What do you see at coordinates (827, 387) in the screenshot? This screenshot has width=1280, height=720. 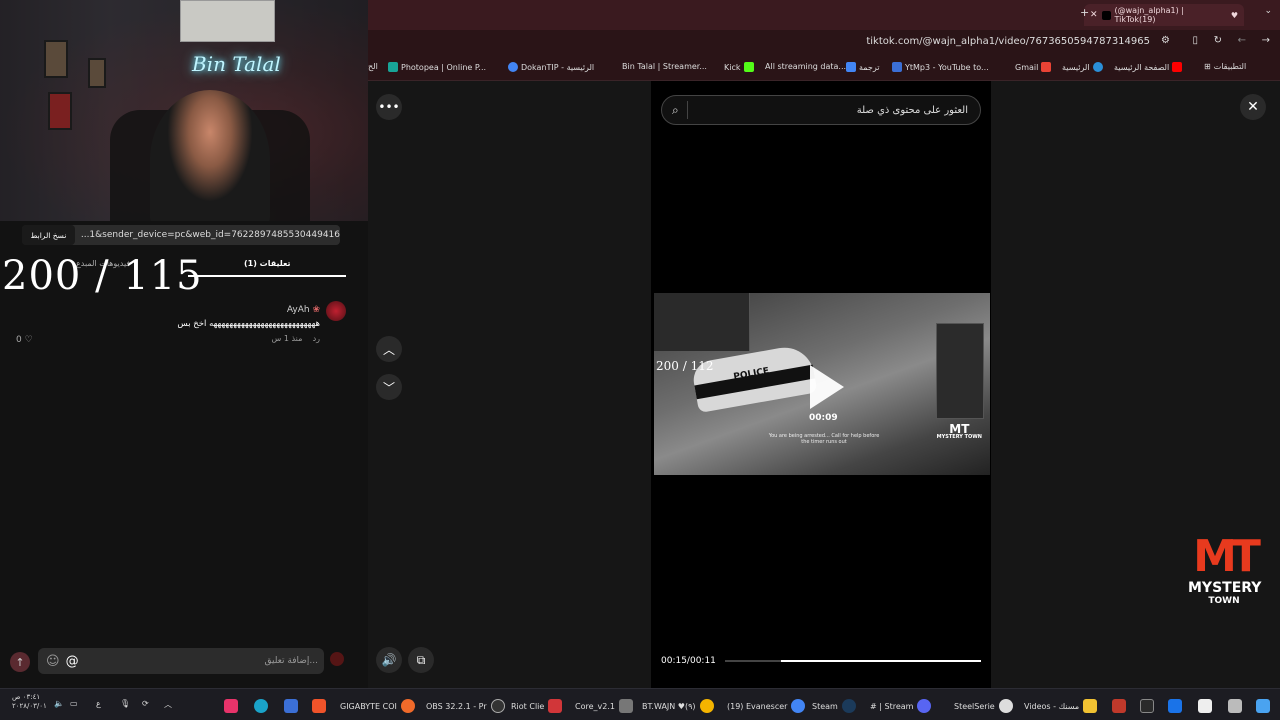 I see `play-icon` at bounding box center [827, 387].